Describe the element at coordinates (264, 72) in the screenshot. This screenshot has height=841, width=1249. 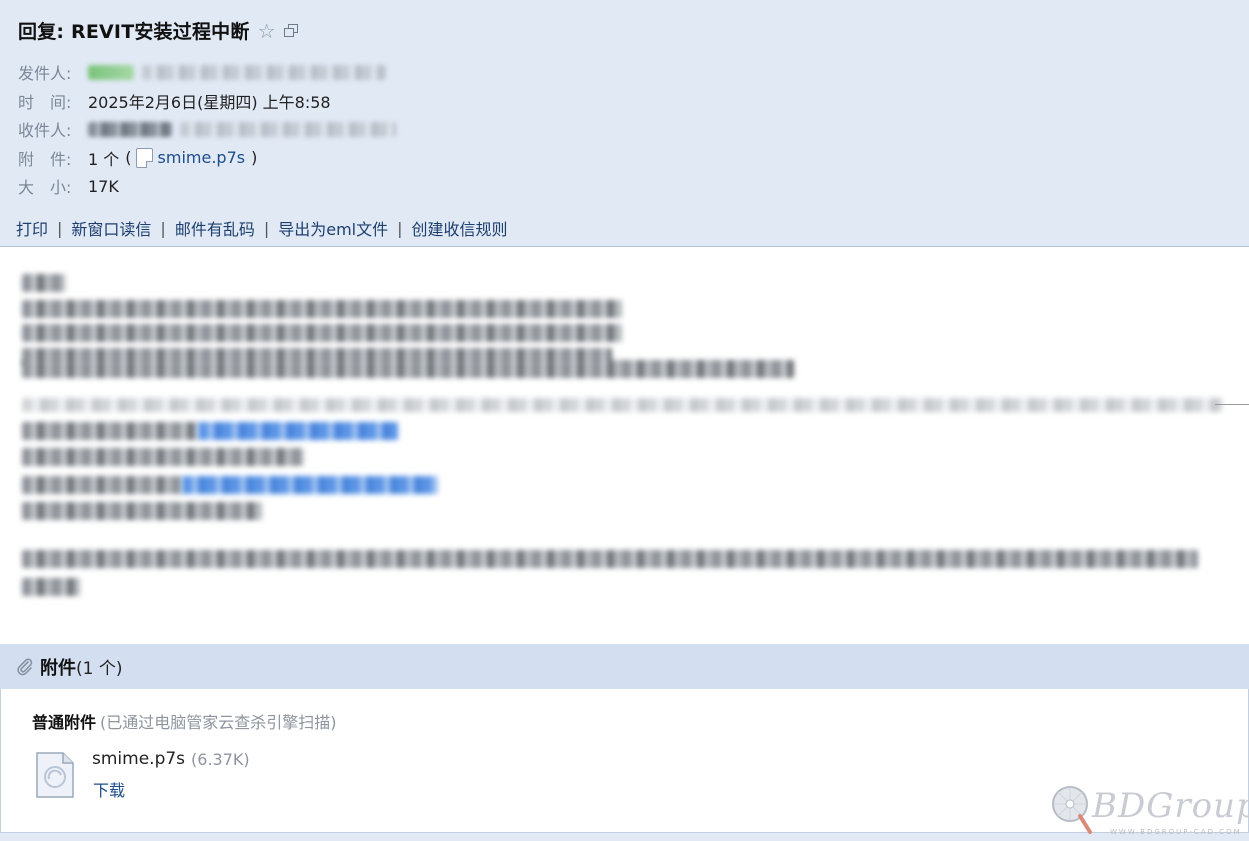
I see `sender-address-redacted` at that location.